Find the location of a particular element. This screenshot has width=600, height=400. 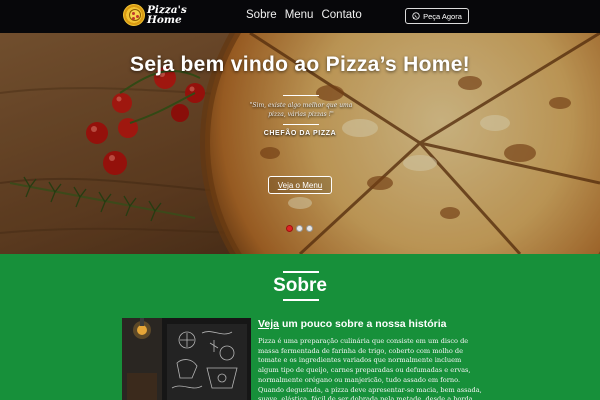

nav-link-contato: Contato is located at coordinates (341, 15).